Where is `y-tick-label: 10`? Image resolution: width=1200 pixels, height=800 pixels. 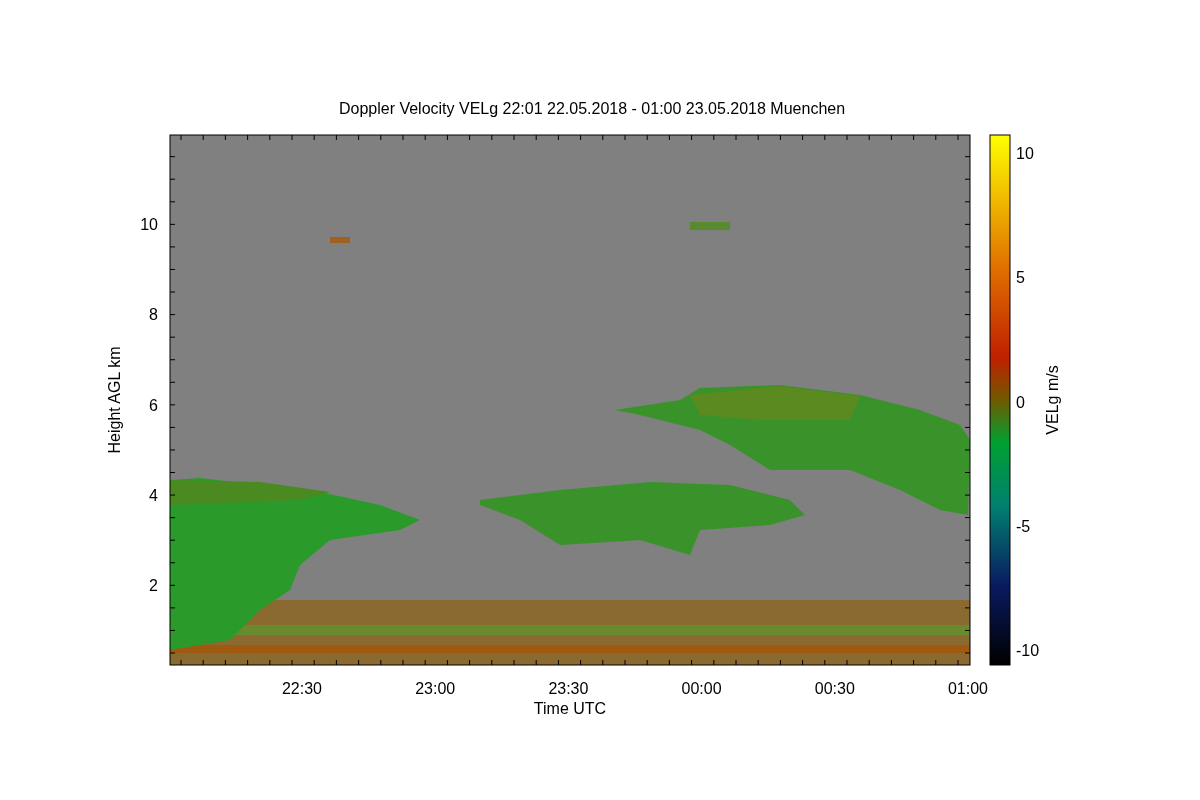
y-tick-label: 10 is located at coordinates (149, 224).